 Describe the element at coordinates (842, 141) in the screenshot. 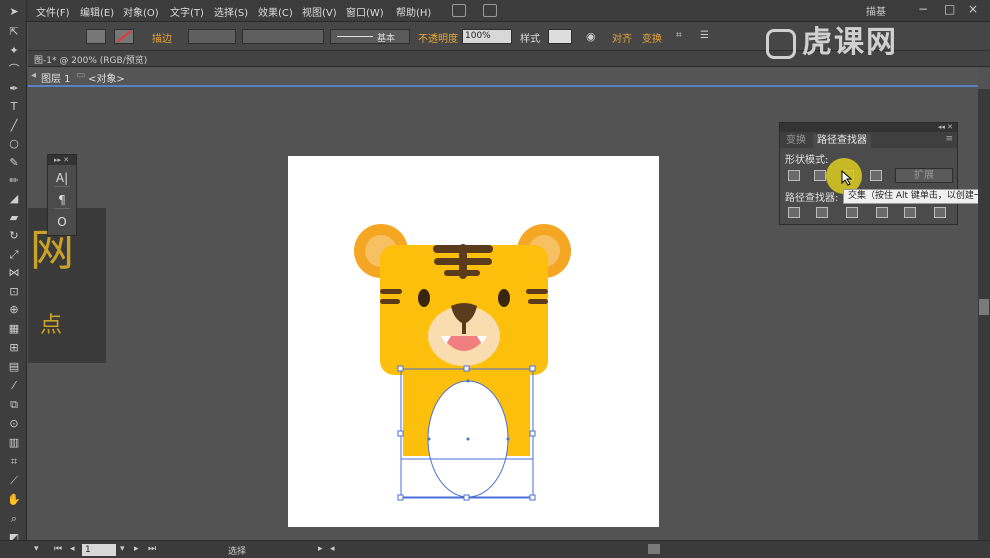

I see `tab-pathfinder: 路径查找器` at that location.